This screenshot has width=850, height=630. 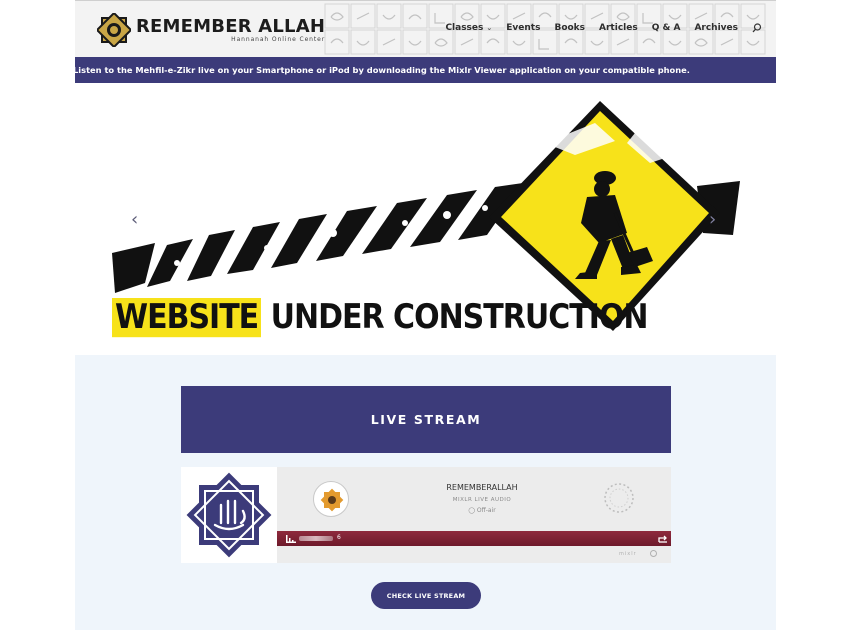 I want to click on listener-bar, so click(x=316, y=538).